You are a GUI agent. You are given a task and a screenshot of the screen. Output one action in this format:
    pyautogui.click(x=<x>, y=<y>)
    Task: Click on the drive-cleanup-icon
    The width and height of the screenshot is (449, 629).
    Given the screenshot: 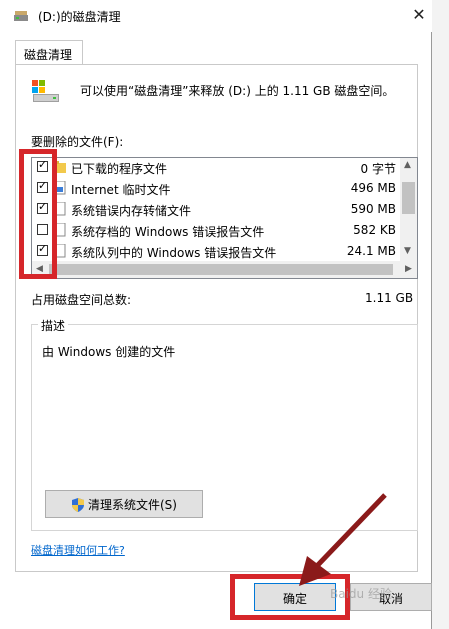 What is the action you would take?
    pyautogui.click(x=21, y=16)
    